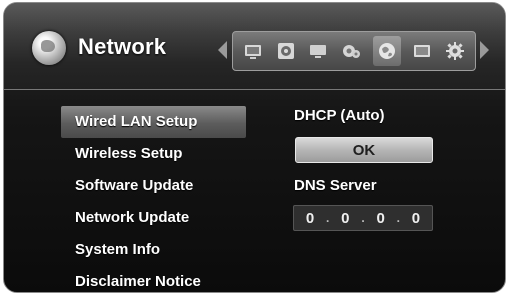 The width and height of the screenshot is (509, 293). I want to click on network-globe-icon, so click(49, 48).